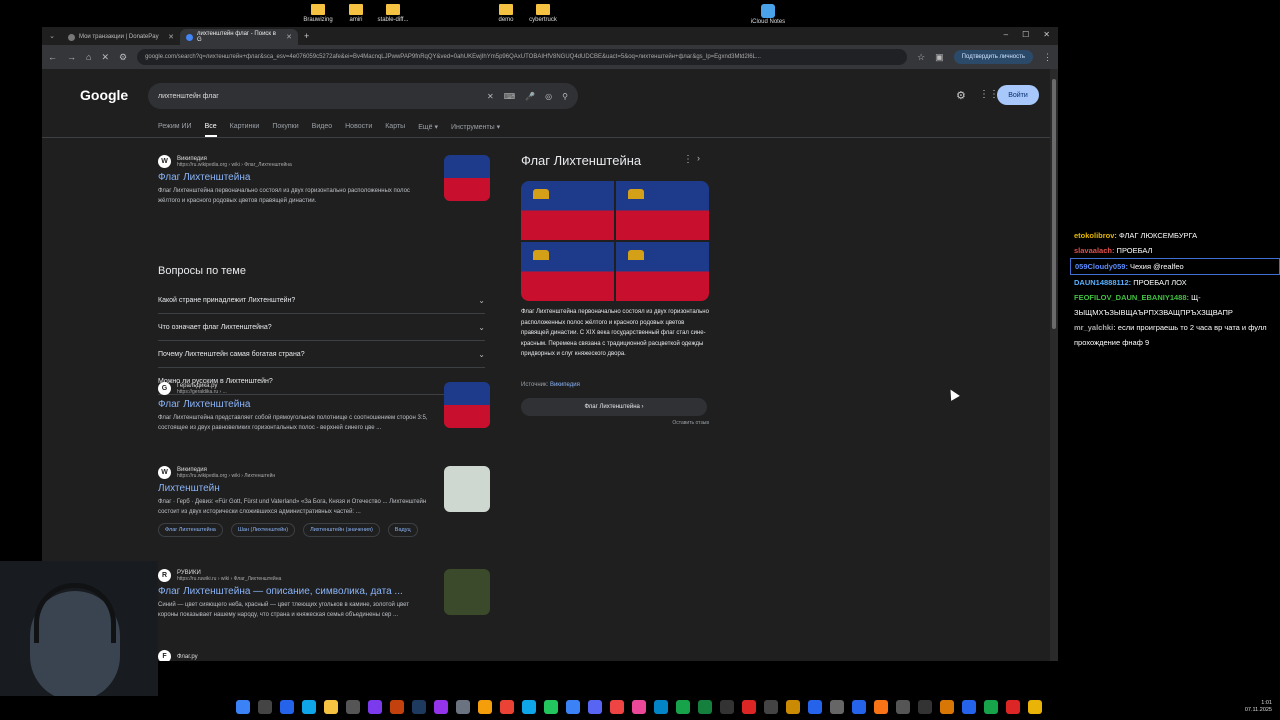  What do you see at coordinates (243, 707) in the screenshot?
I see `start-icon` at bounding box center [243, 707].